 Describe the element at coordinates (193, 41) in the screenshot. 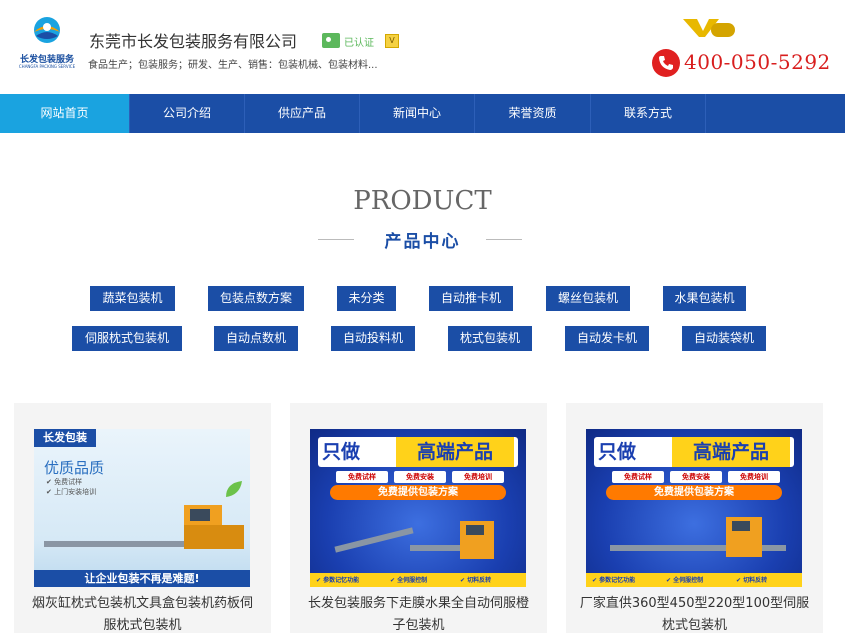

I see `company-name: 东莞市长发包装服务有限公司` at that location.